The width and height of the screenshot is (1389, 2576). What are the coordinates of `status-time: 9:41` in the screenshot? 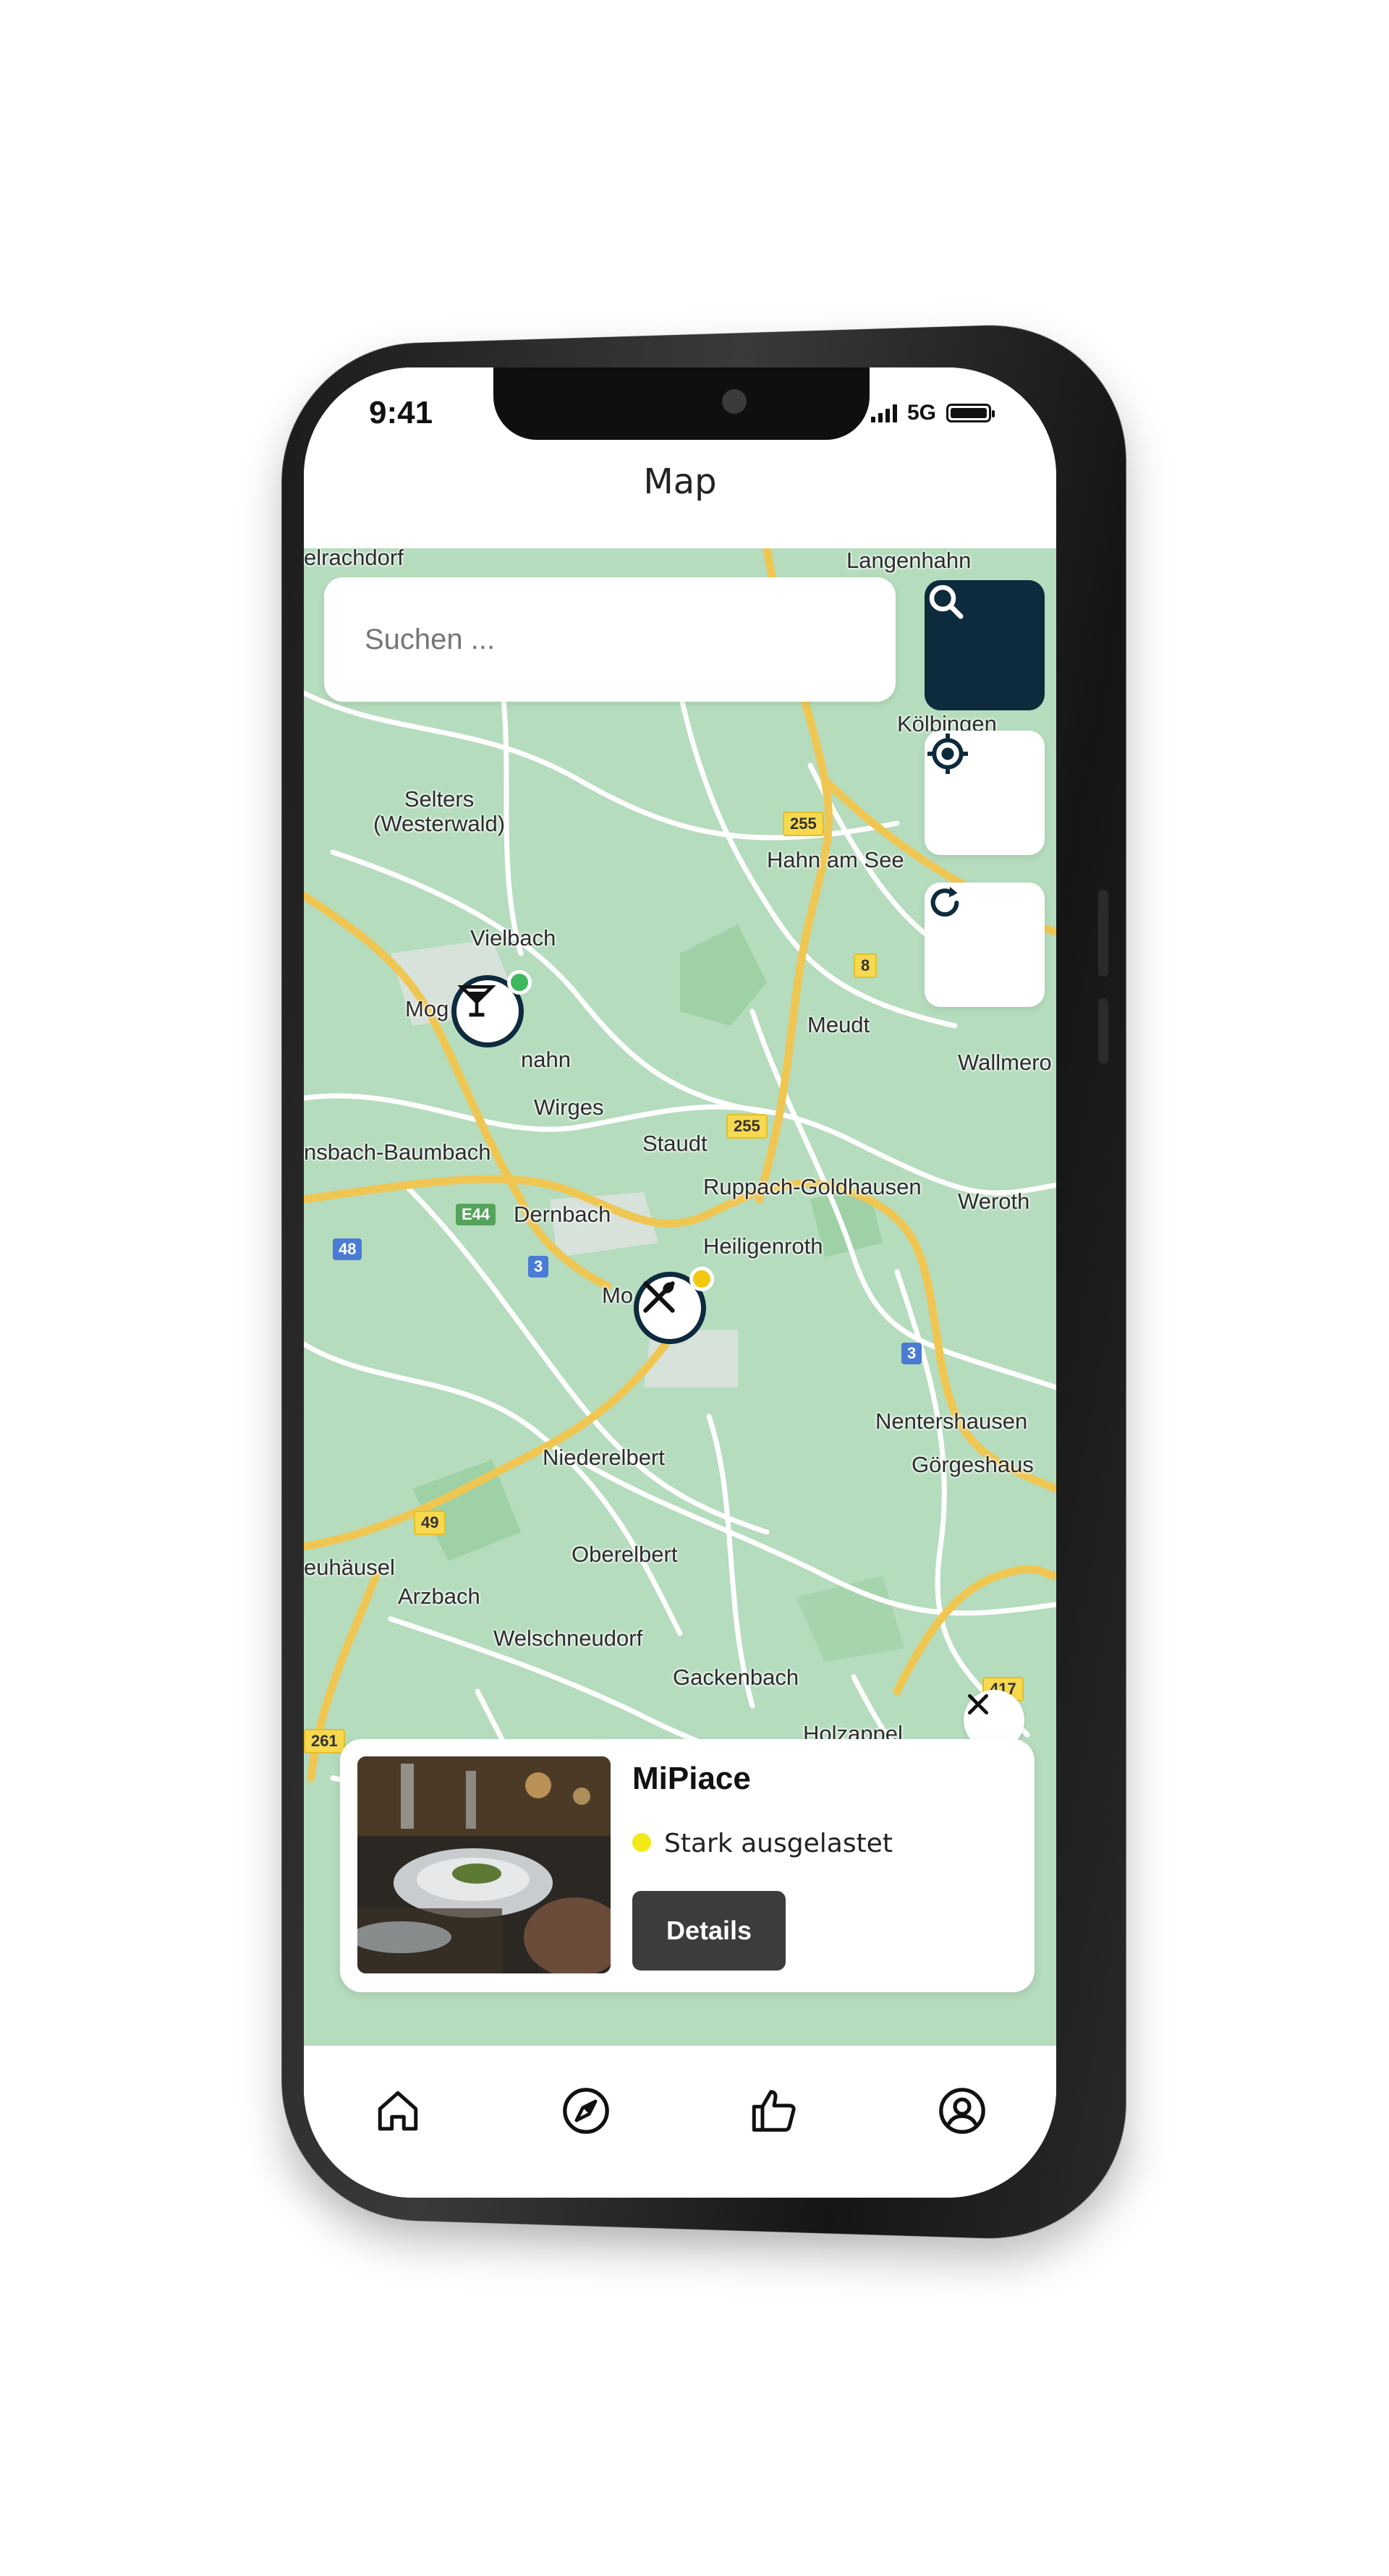 It's located at (401, 413).